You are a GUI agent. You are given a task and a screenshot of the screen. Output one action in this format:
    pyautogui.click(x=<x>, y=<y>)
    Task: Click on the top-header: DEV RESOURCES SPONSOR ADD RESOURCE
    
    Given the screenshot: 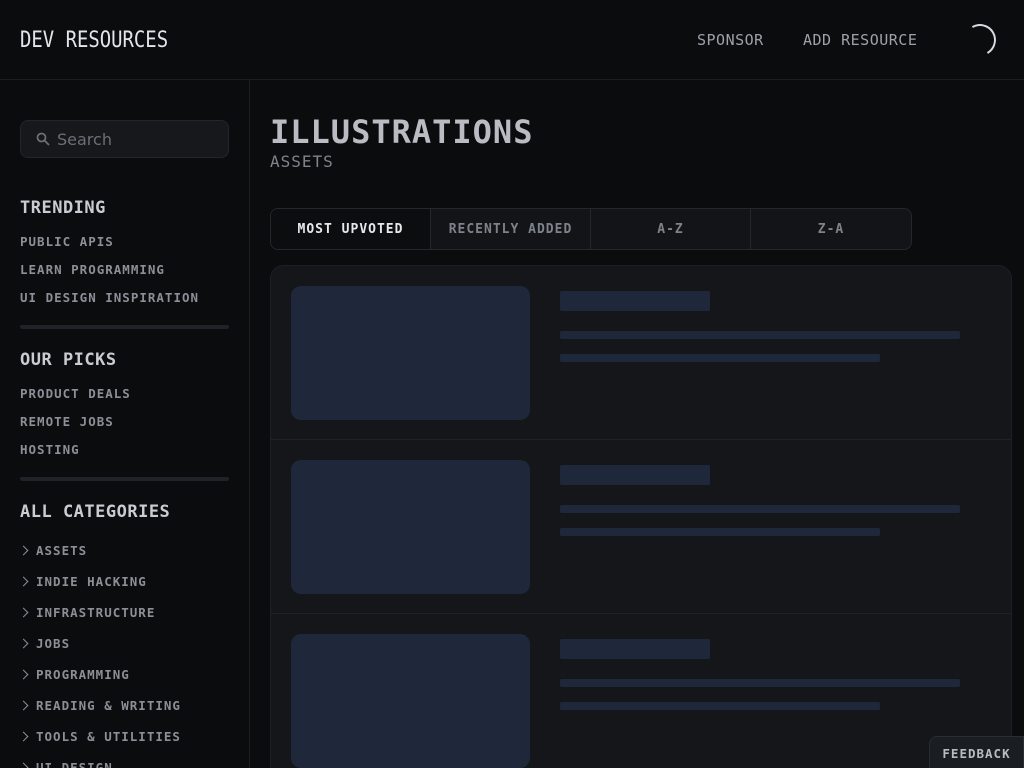 What is the action you would take?
    pyautogui.click(x=512, y=40)
    